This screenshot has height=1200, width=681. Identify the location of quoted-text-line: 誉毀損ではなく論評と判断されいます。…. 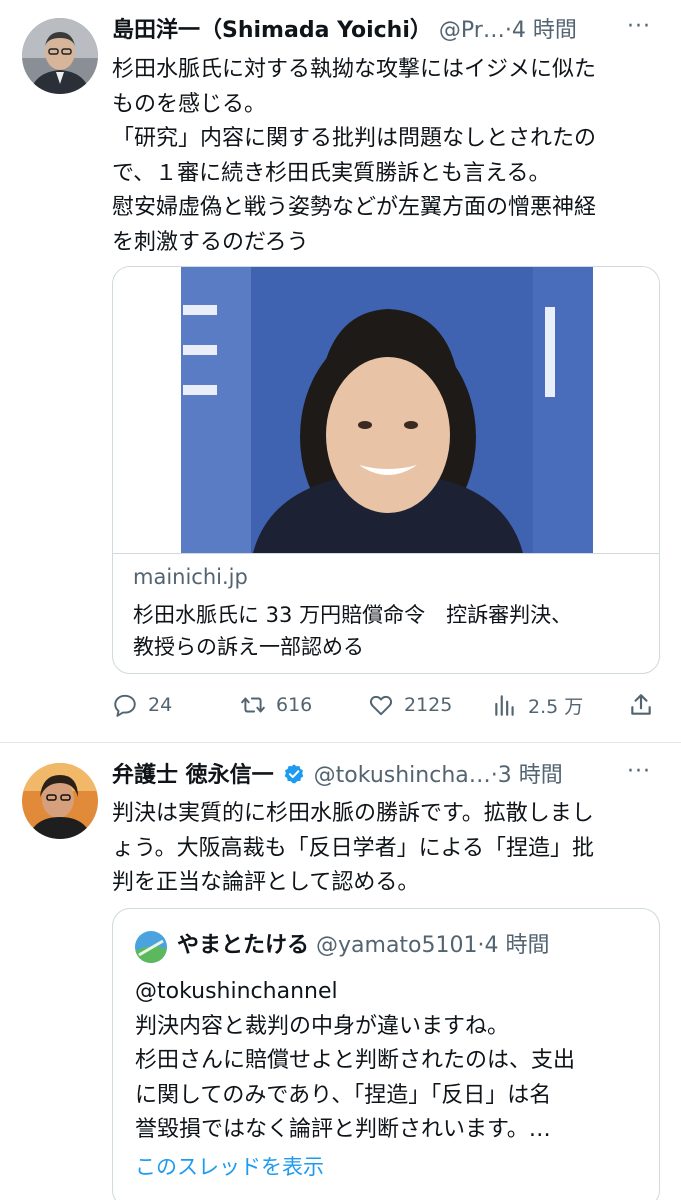
(343, 1129).